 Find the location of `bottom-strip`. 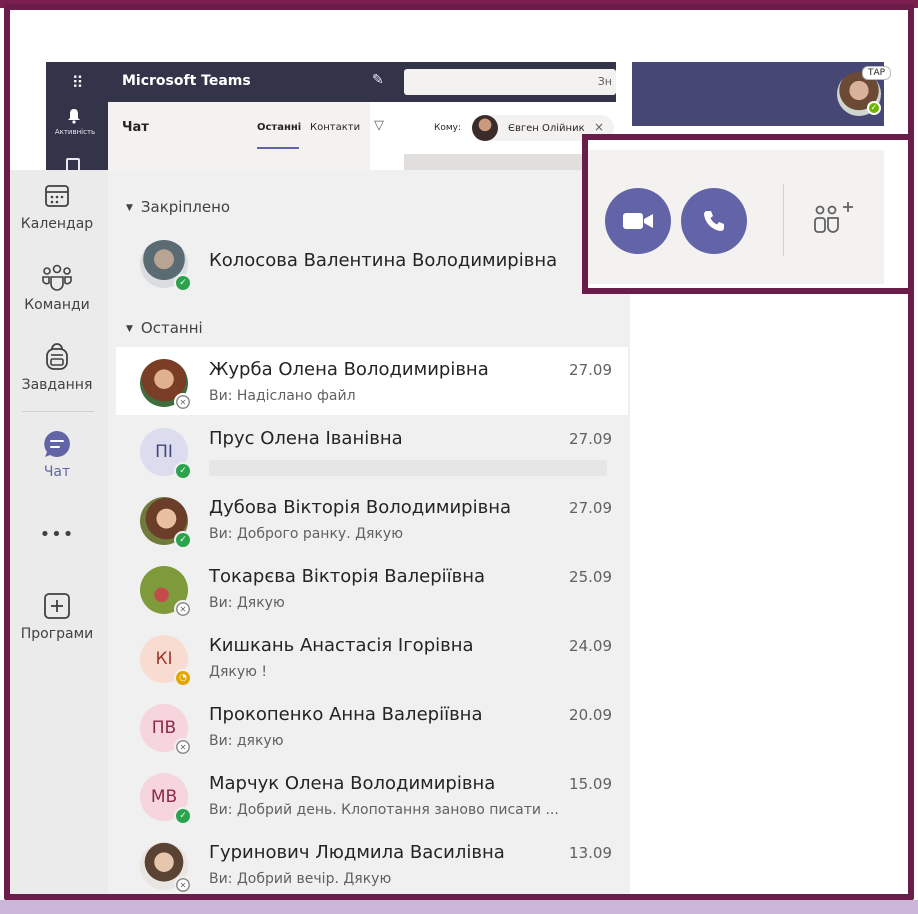

bottom-strip is located at coordinates (459, 907).